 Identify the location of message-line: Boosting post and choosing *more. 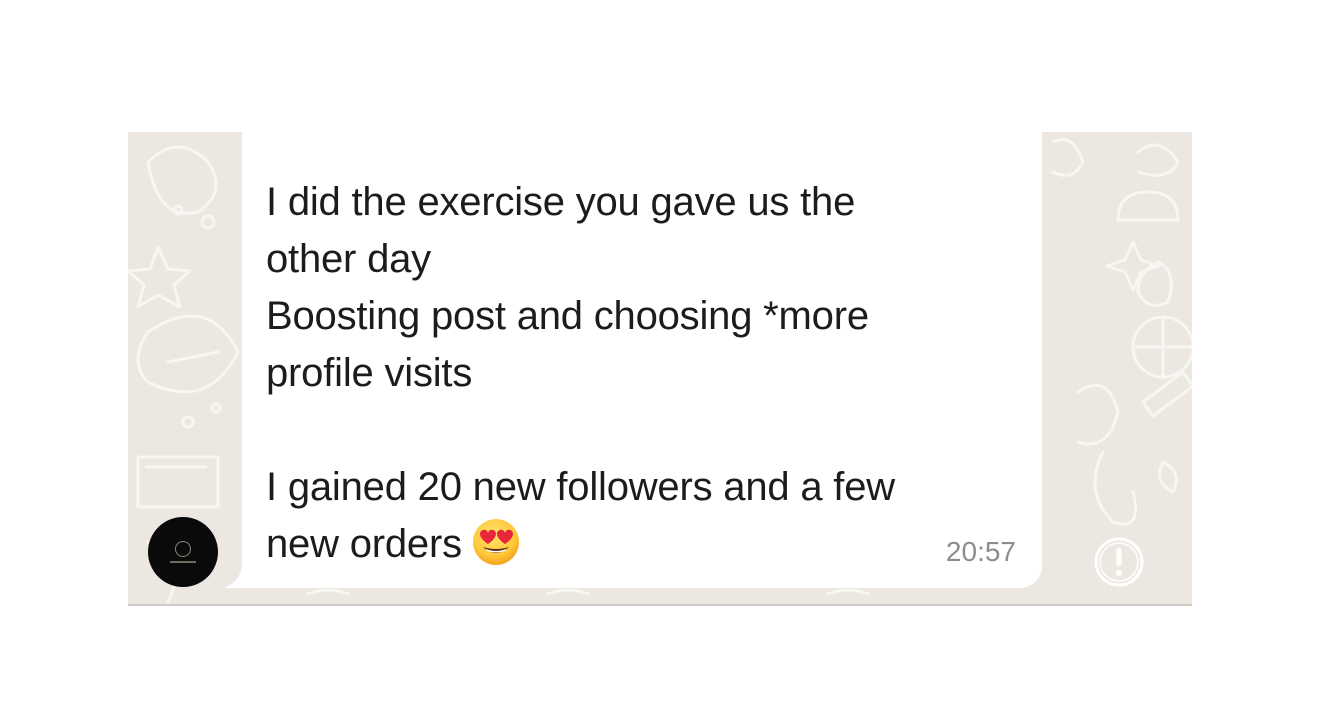
(567, 316).